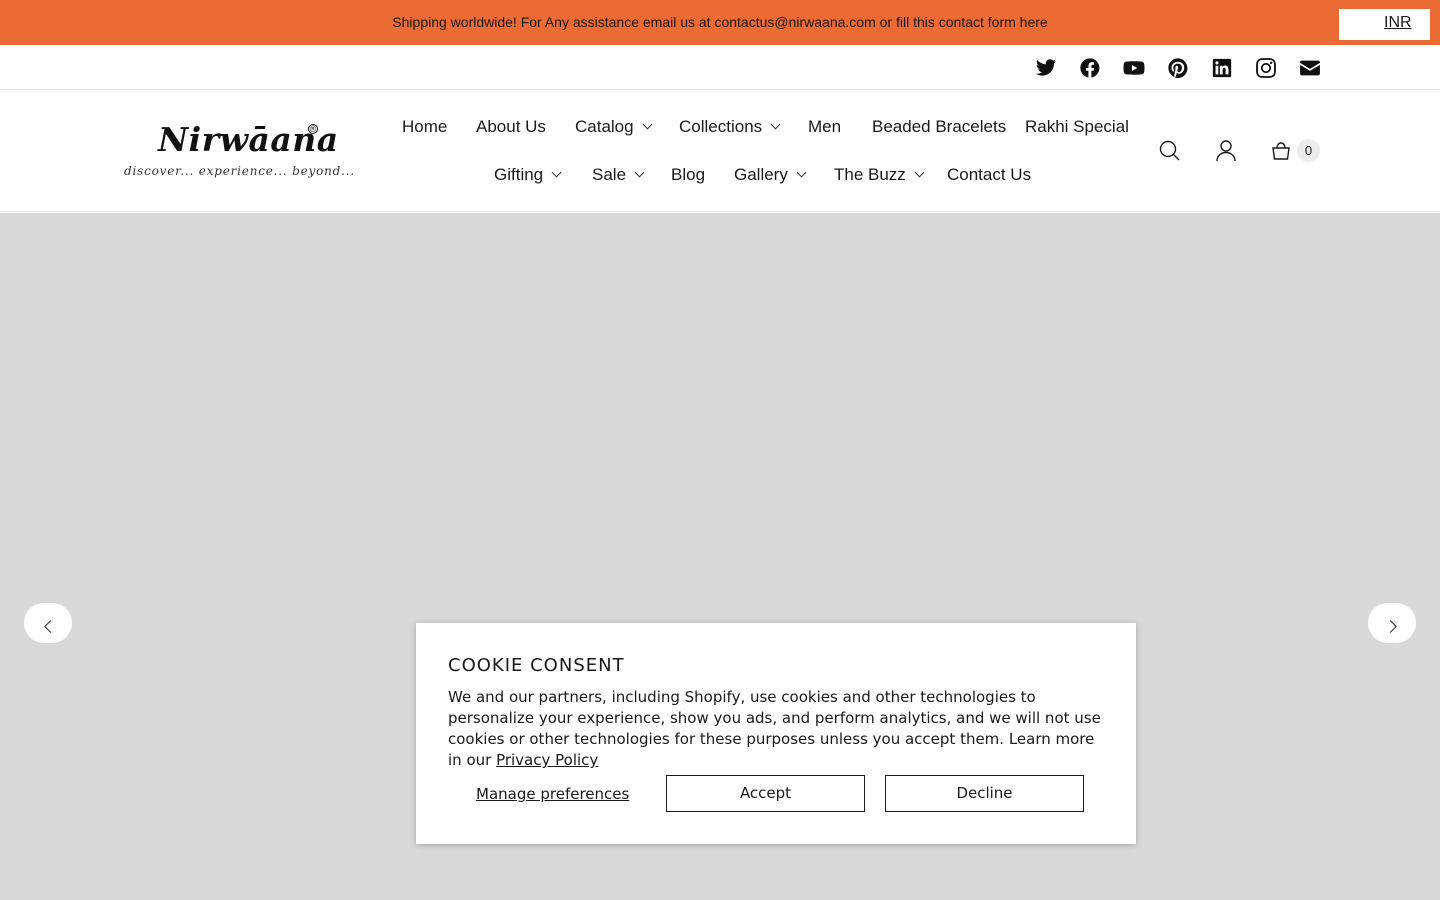 This screenshot has width=1440, height=900. I want to click on currency-selector: INR, so click(1384, 24).